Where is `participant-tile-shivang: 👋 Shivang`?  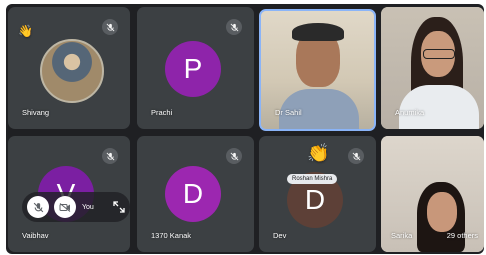
participant-tile-shivang: 👋 Shivang is located at coordinates (69, 68).